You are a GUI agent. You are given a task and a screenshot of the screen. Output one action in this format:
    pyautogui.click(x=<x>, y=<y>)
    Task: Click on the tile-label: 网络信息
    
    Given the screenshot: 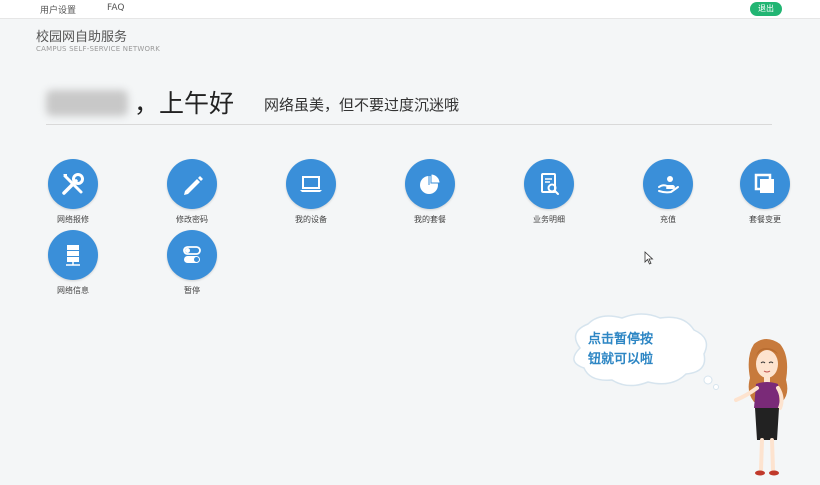 What is the action you would take?
    pyautogui.click(x=73, y=290)
    